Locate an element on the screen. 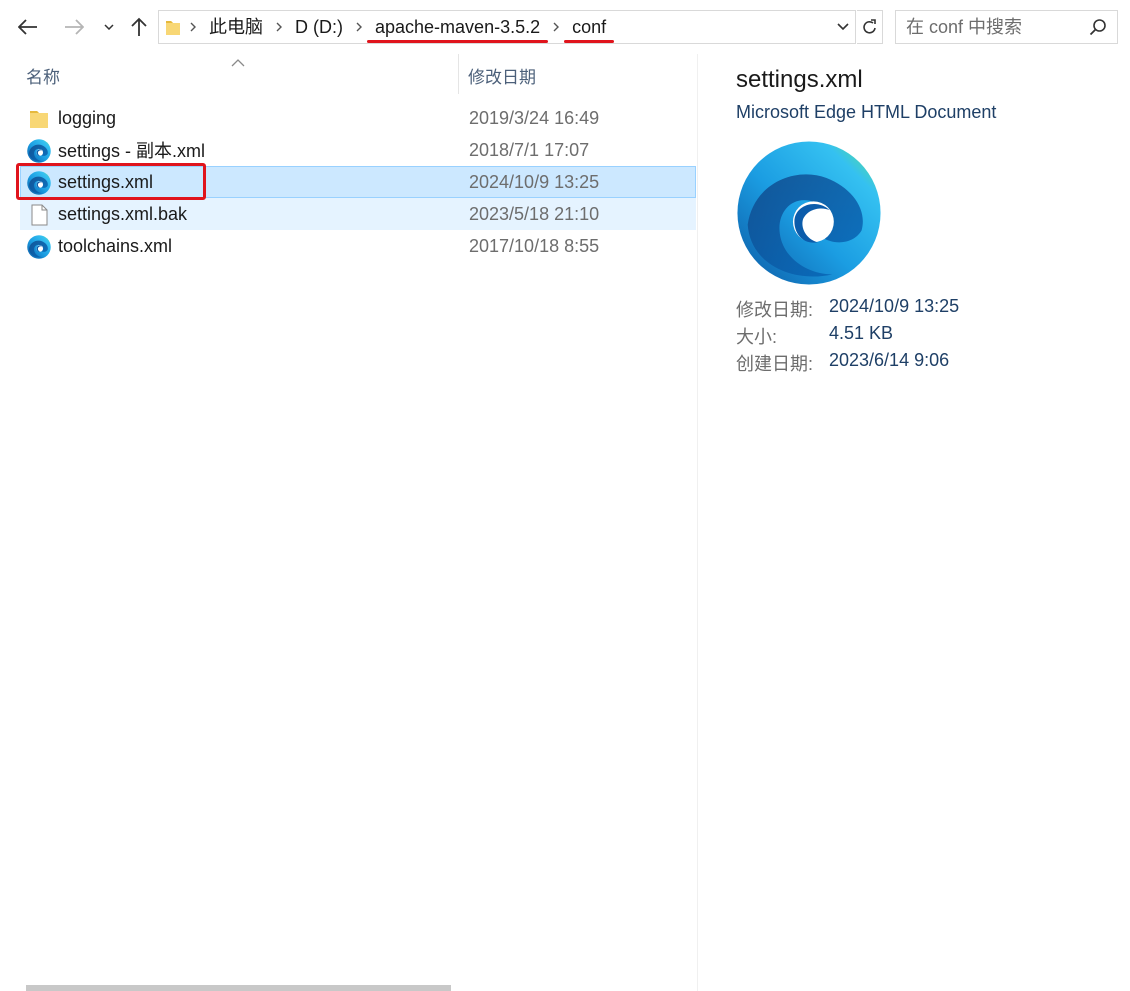 This screenshot has width=1130, height=991. file-date: 2017/10/18 8:55 is located at coordinates (534, 245).